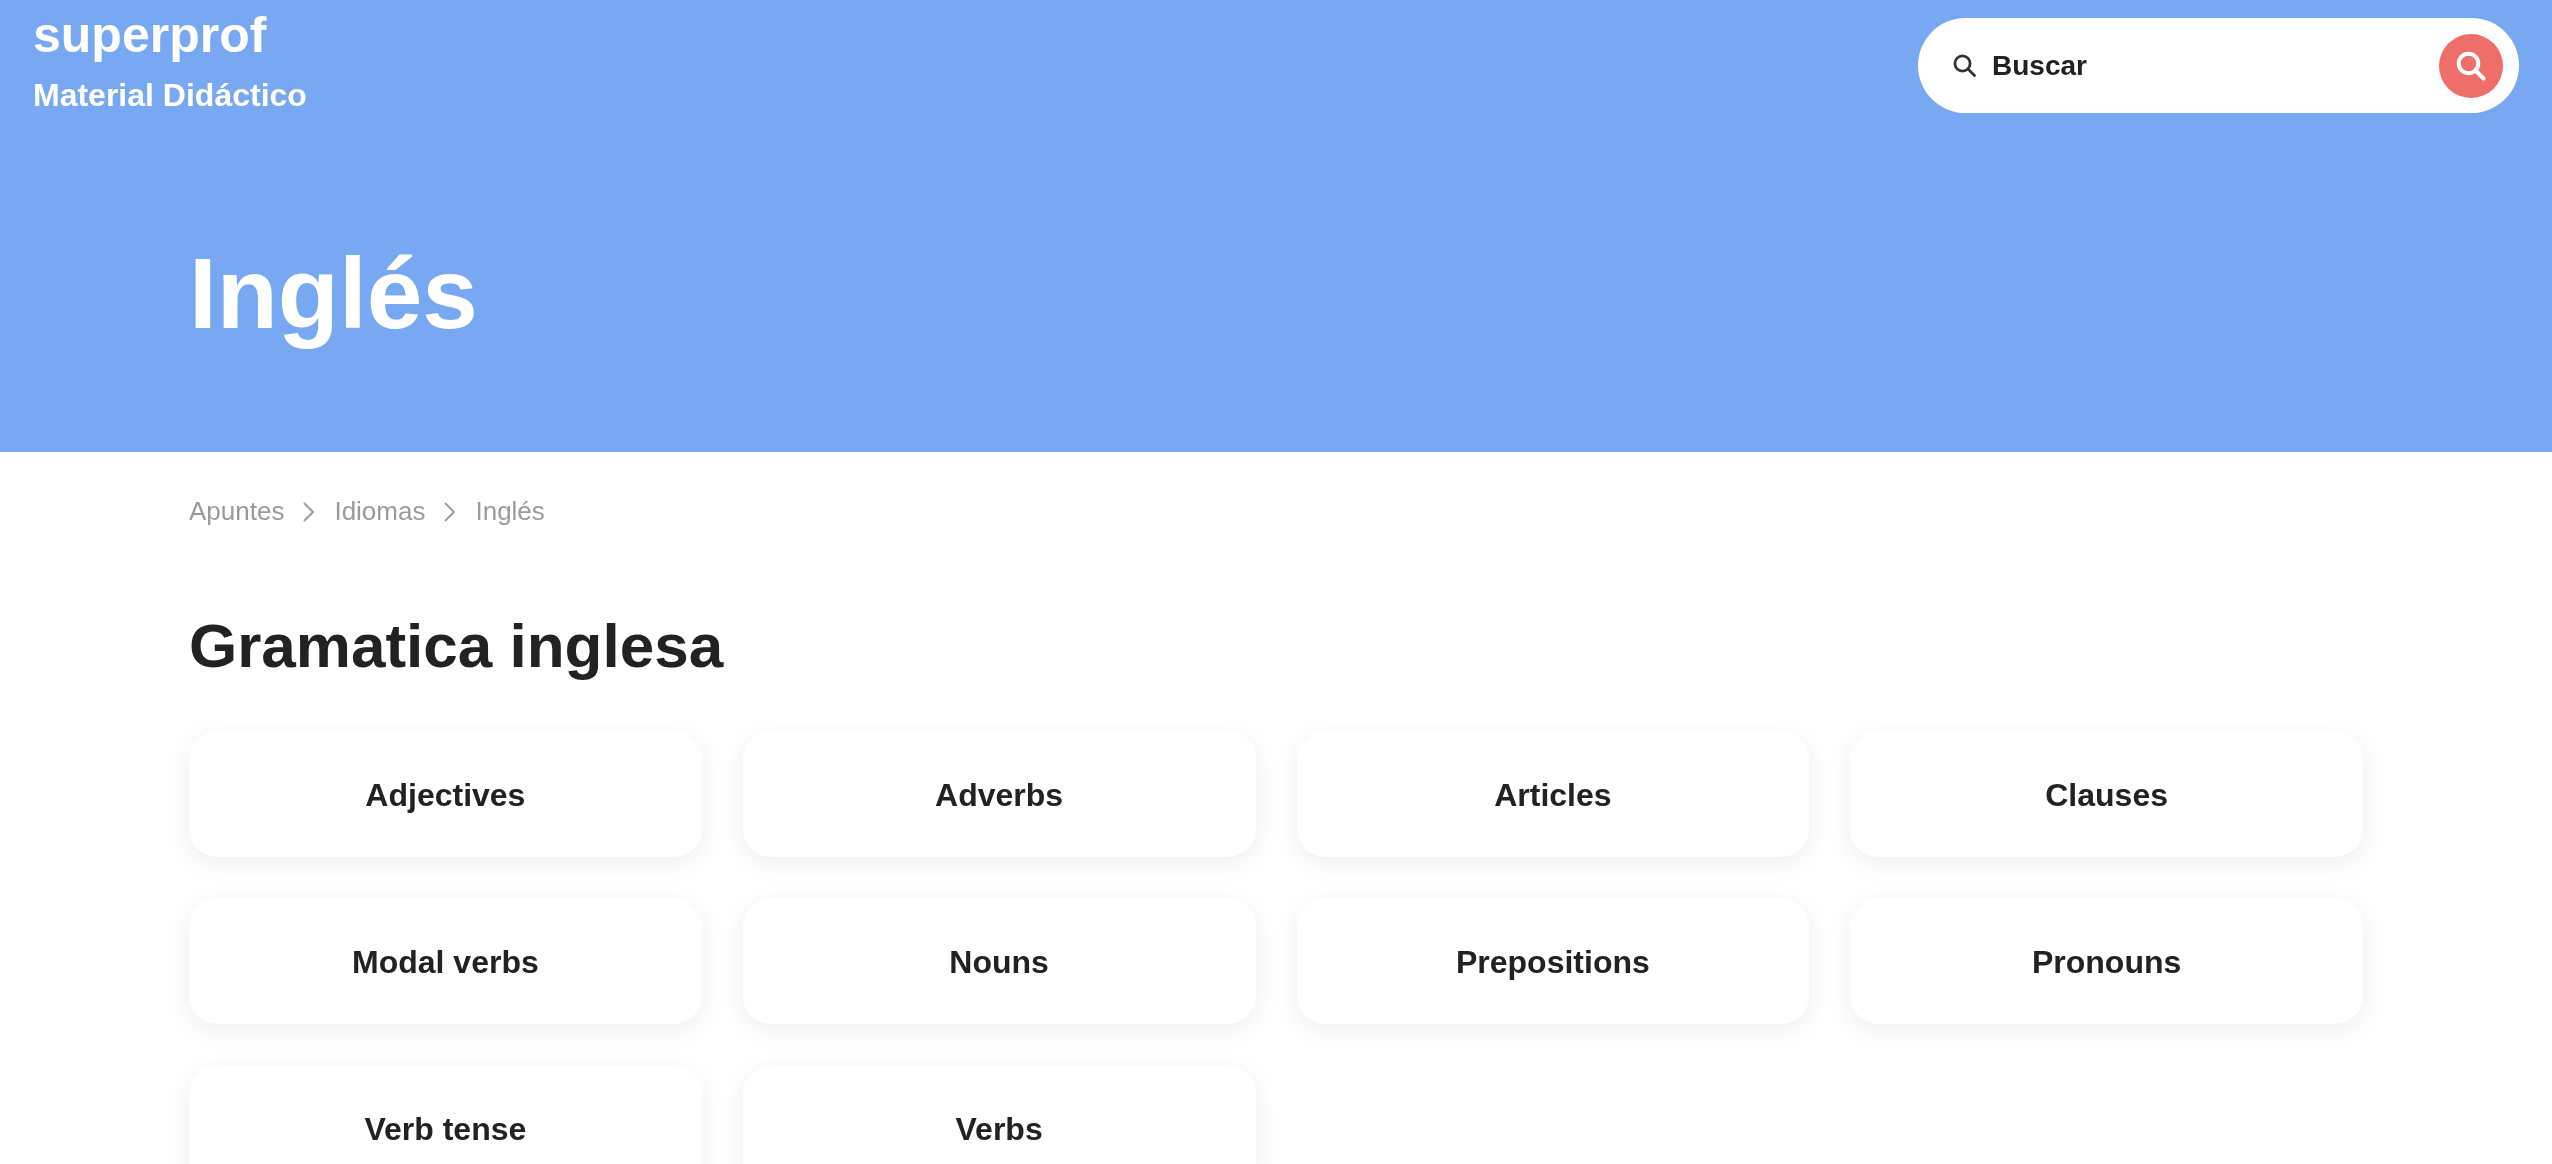 The width and height of the screenshot is (2552, 1164). I want to click on topic-card: Verbs, so click(999, 1114).